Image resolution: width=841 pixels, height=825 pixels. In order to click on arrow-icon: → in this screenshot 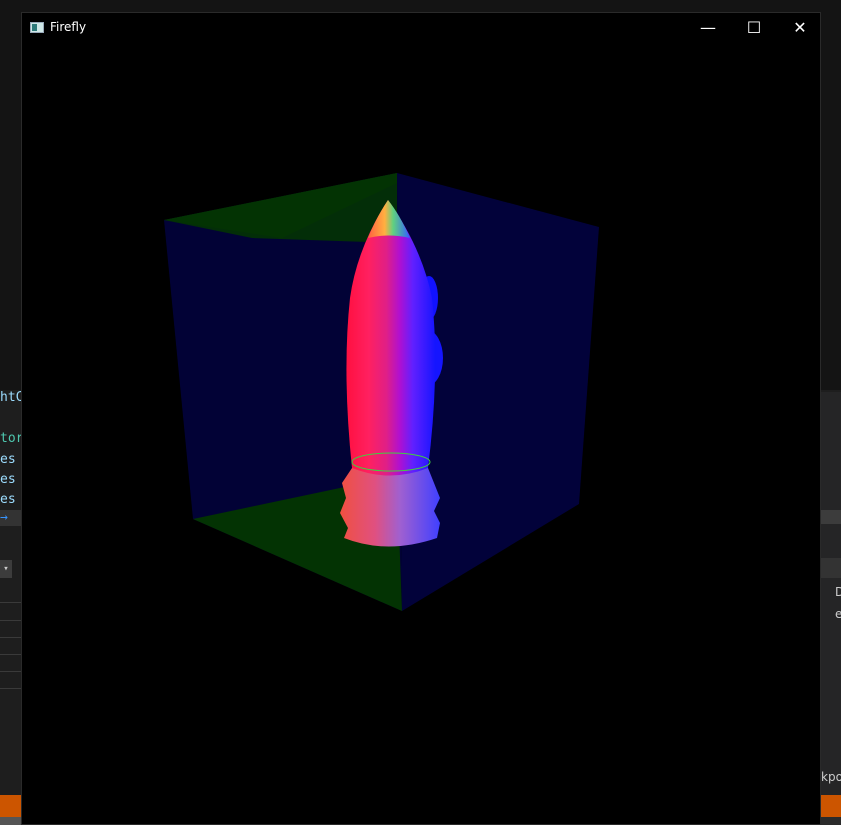, I will do `click(4, 518)`.